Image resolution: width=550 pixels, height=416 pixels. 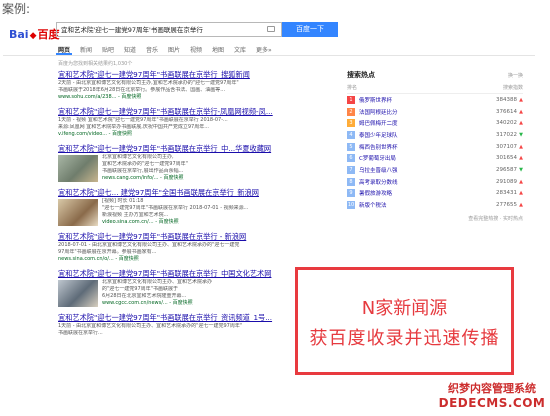 I want to click on search-tabs: 网页 新闻 贴吧 知道 音乐 图片 视频 地图 文库 更多», so click(x=168, y=49).